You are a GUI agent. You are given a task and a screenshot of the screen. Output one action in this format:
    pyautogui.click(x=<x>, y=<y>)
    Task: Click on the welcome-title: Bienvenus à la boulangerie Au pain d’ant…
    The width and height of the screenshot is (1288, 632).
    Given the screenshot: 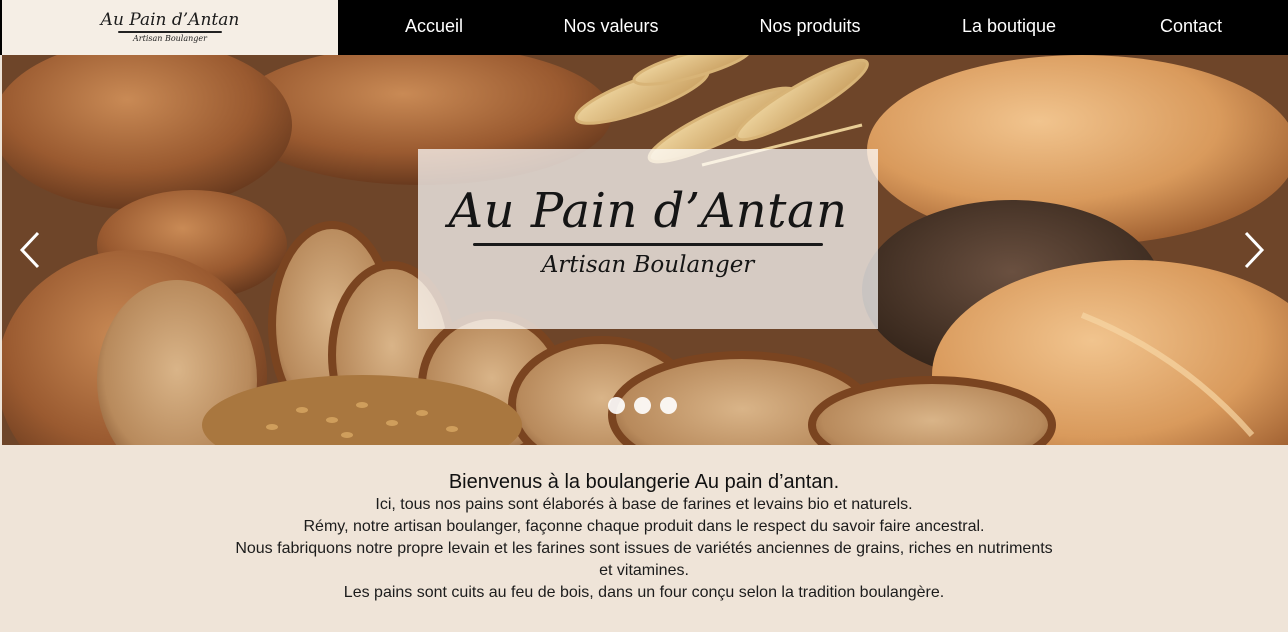 What is the action you would take?
    pyautogui.click(x=644, y=482)
    